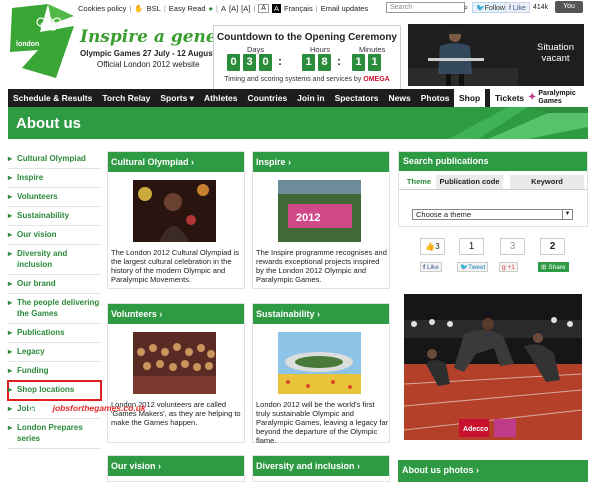 Image resolution: width=600 pixels, height=482 pixels. What do you see at coordinates (345, 8) in the screenshot?
I see `email-updates-link: Email updates` at bounding box center [345, 8].